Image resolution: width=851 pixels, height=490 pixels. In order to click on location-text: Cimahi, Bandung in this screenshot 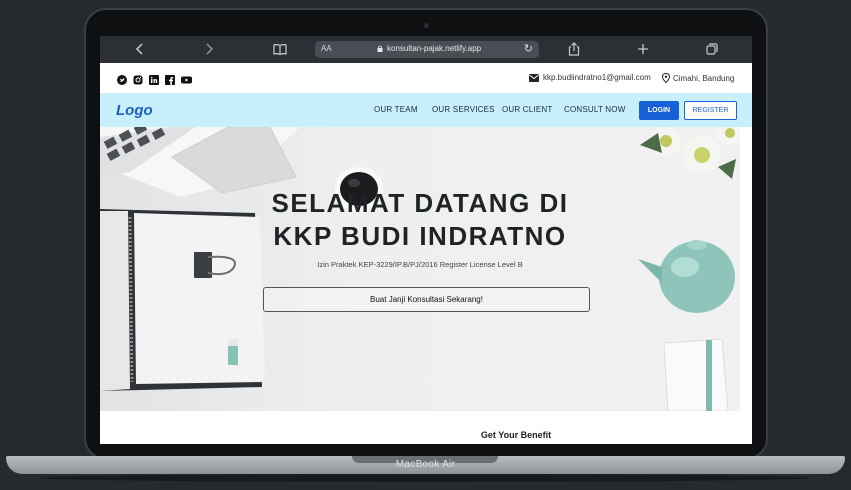, I will do `click(704, 78)`.